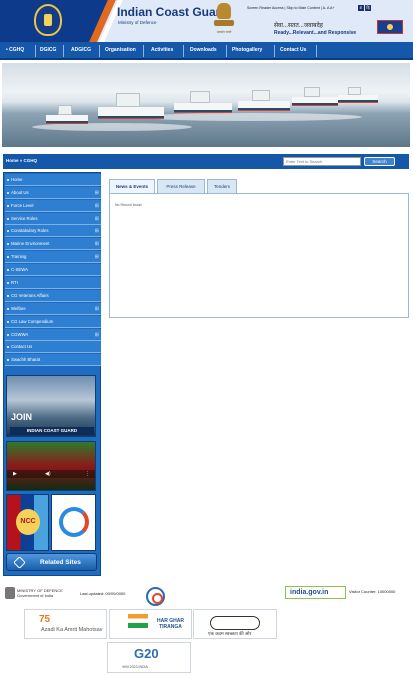  What do you see at coordinates (20, 334) in the screenshot?
I see `sidebar-item-label: CGWWA` at bounding box center [20, 334].